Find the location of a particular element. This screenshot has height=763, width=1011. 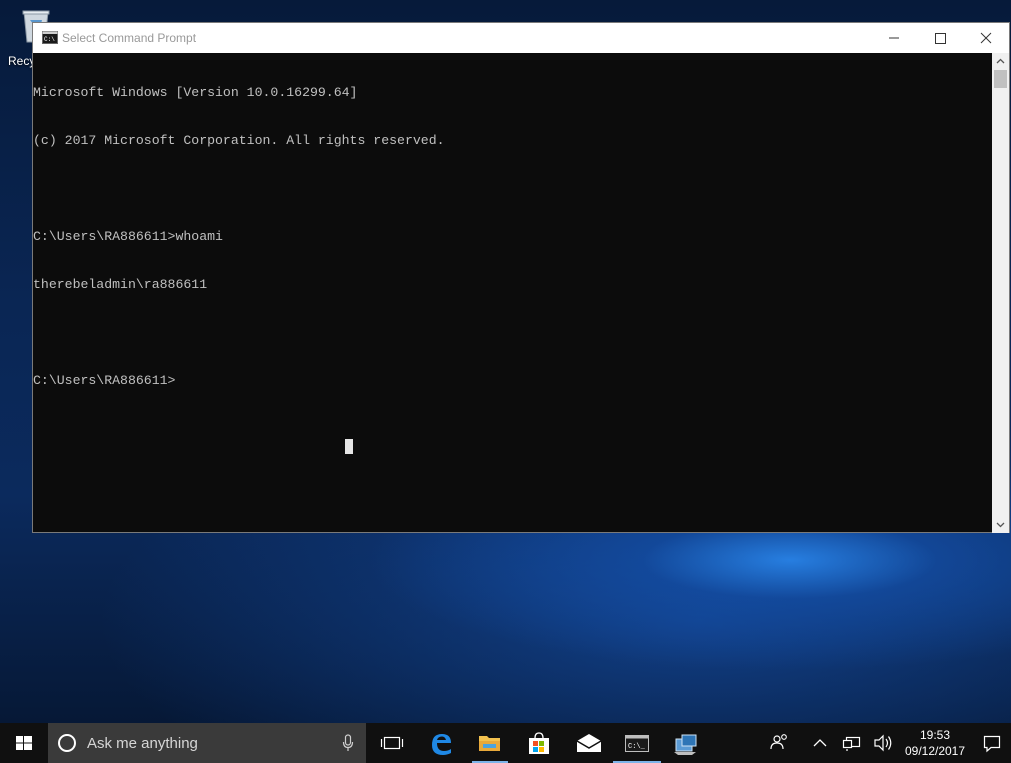

edge-icon is located at coordinates (441, 744).